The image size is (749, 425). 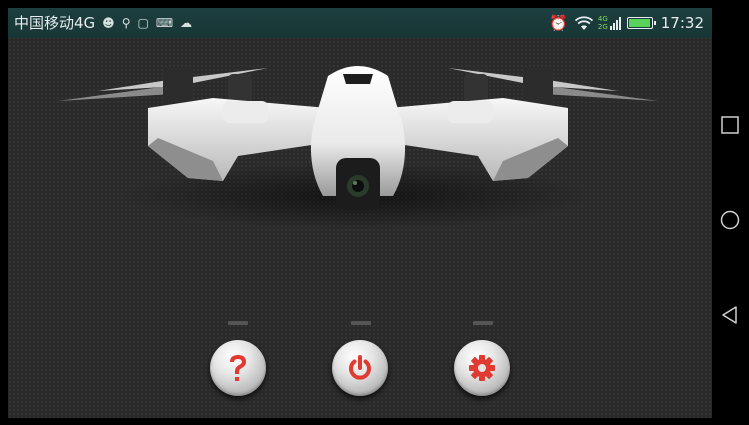 What do you see at coordinates (558, 23) in the screenshot?
I see `alarm-icon: ⏰` at bounding box center [558, 23].